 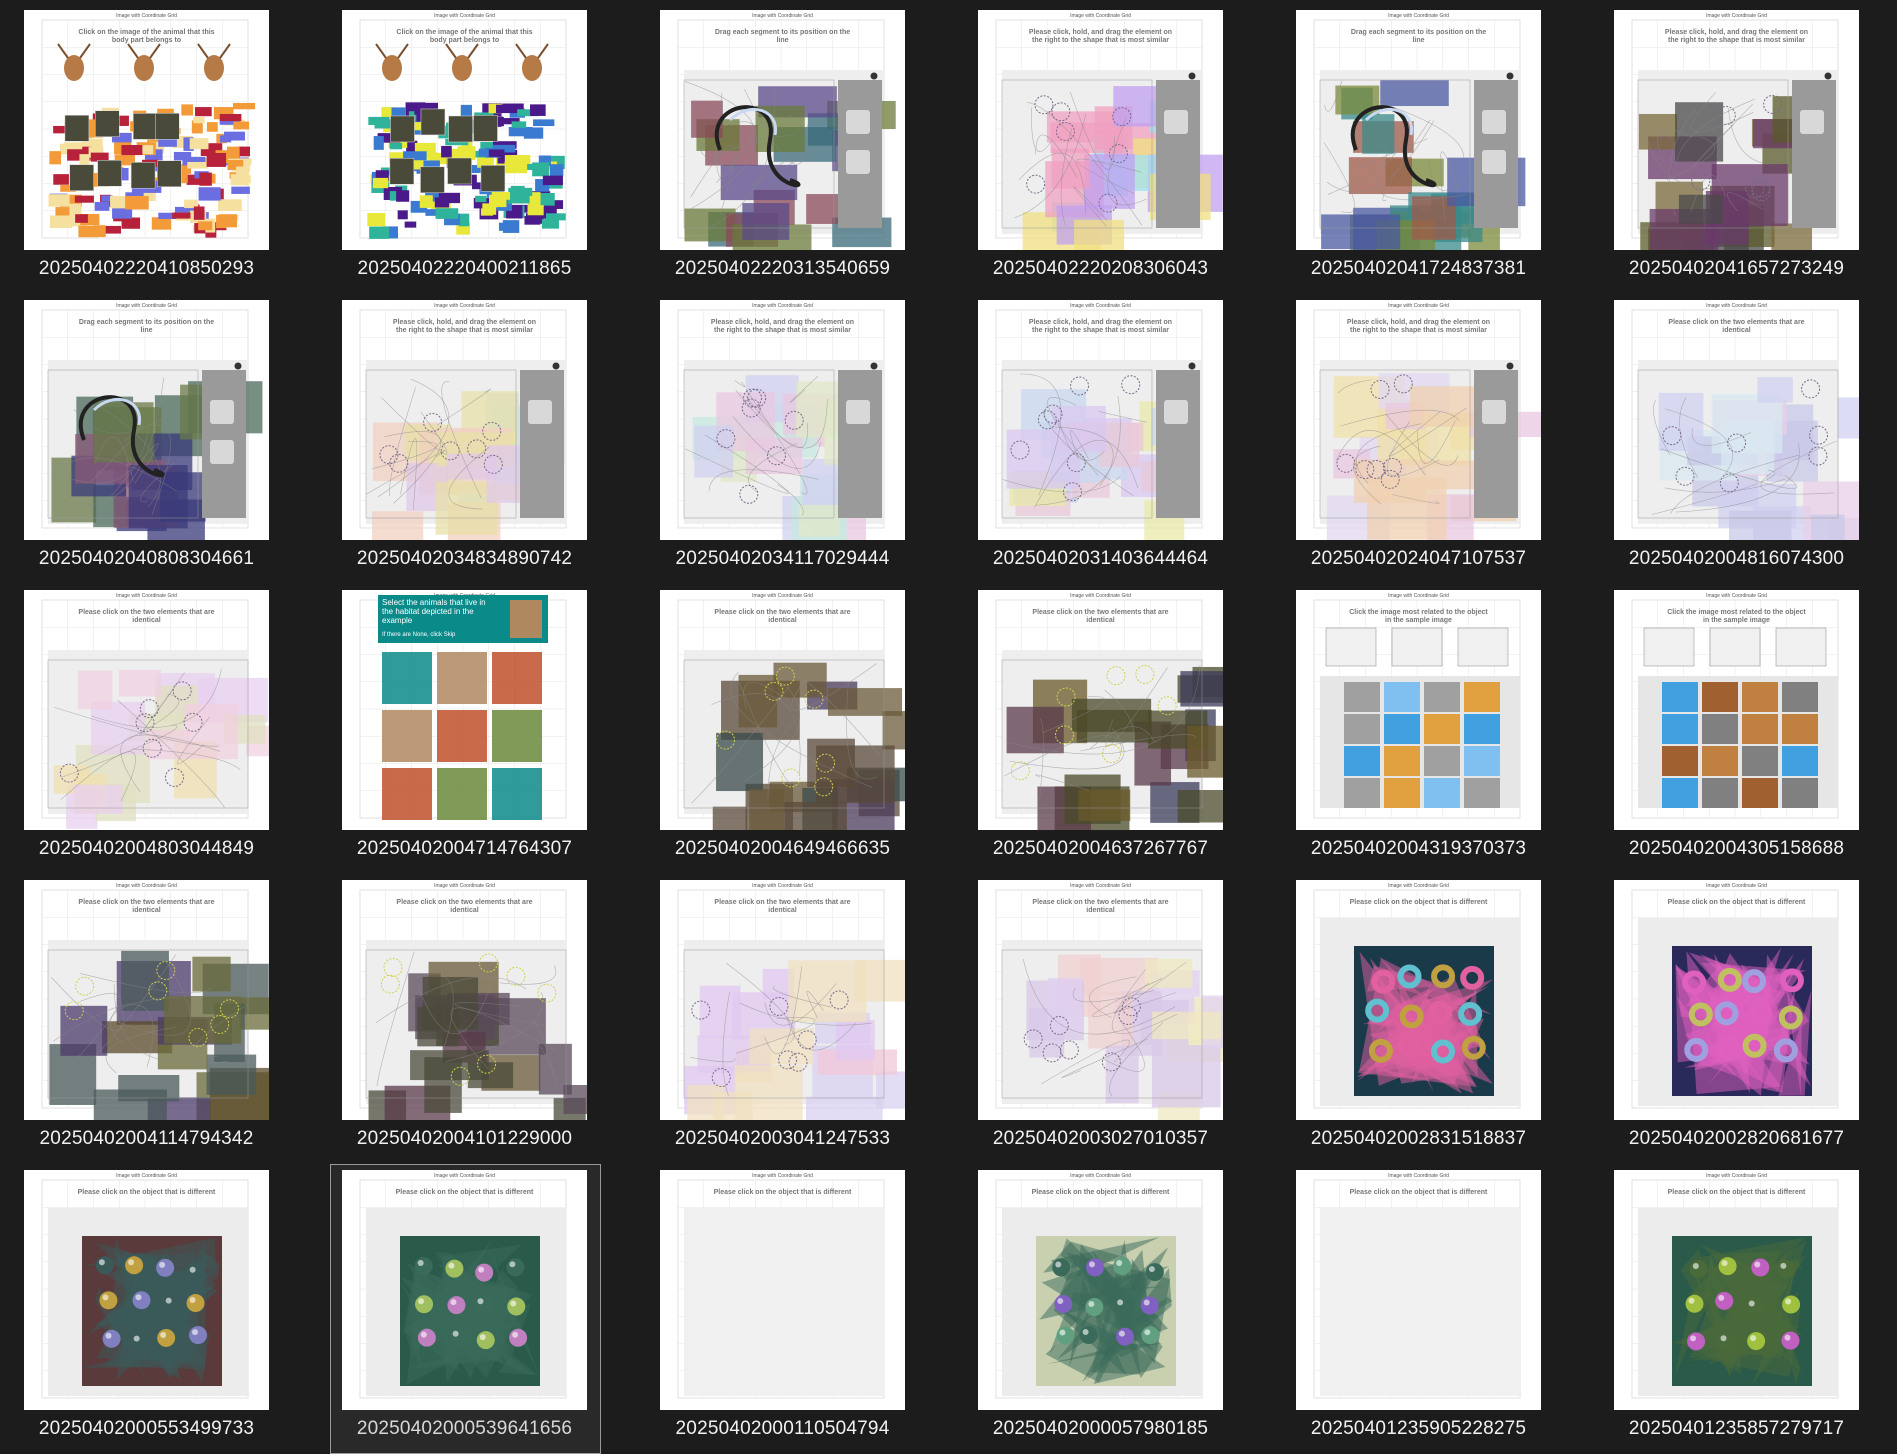 I want to click on file-name-label: 20250402220400211865, so click(x=464, y=268).